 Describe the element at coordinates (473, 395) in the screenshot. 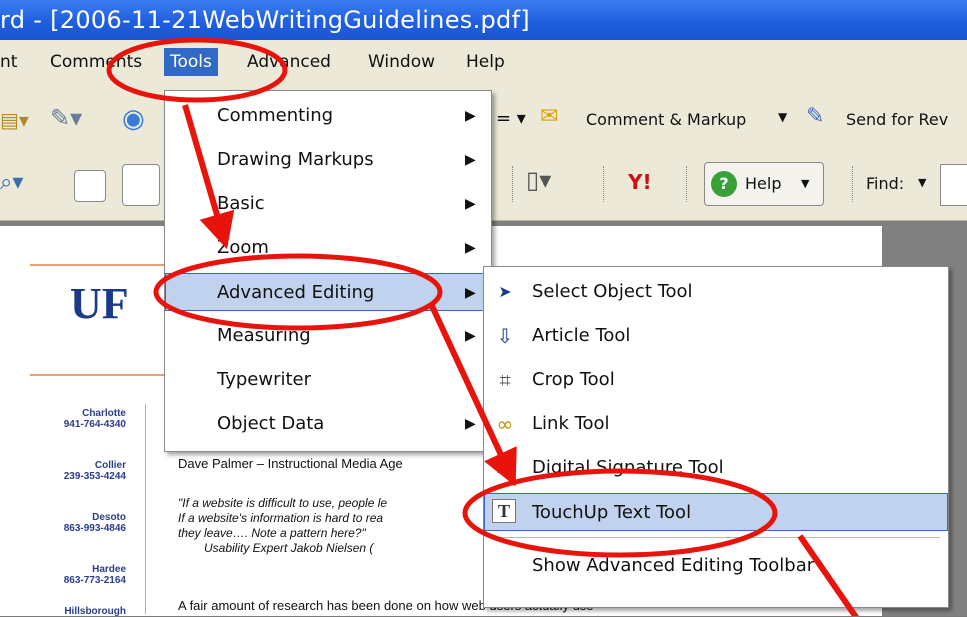

I see `arrow-to-touchup-text` at that location.